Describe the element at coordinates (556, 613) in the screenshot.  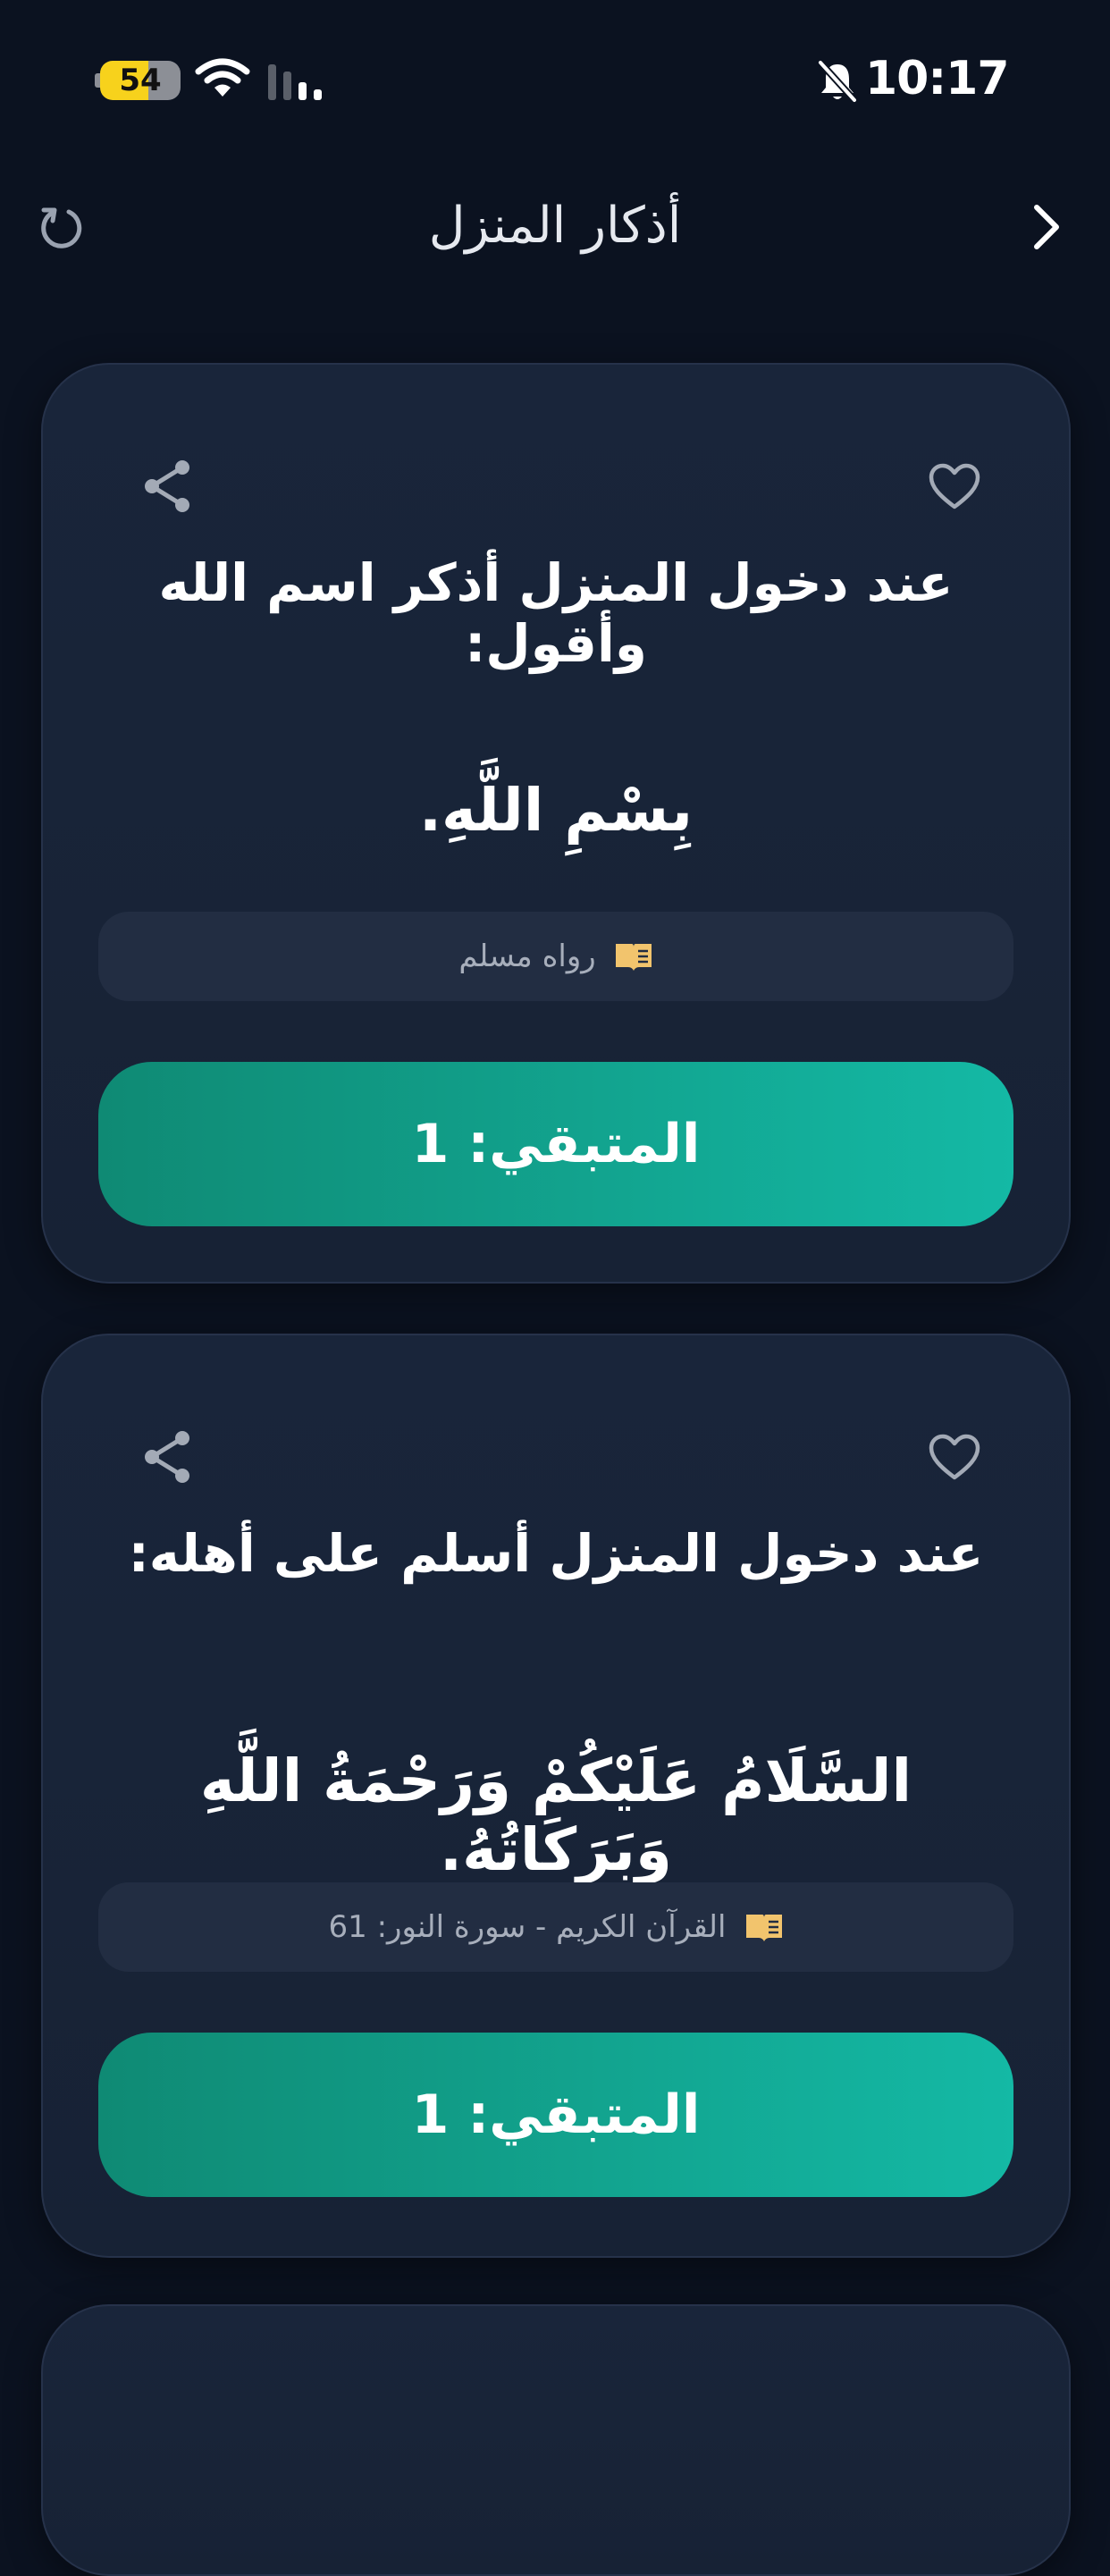
I see `dhikr-heading: عند دخول المنزل أذكر اسم الله وأقول:` at that location.